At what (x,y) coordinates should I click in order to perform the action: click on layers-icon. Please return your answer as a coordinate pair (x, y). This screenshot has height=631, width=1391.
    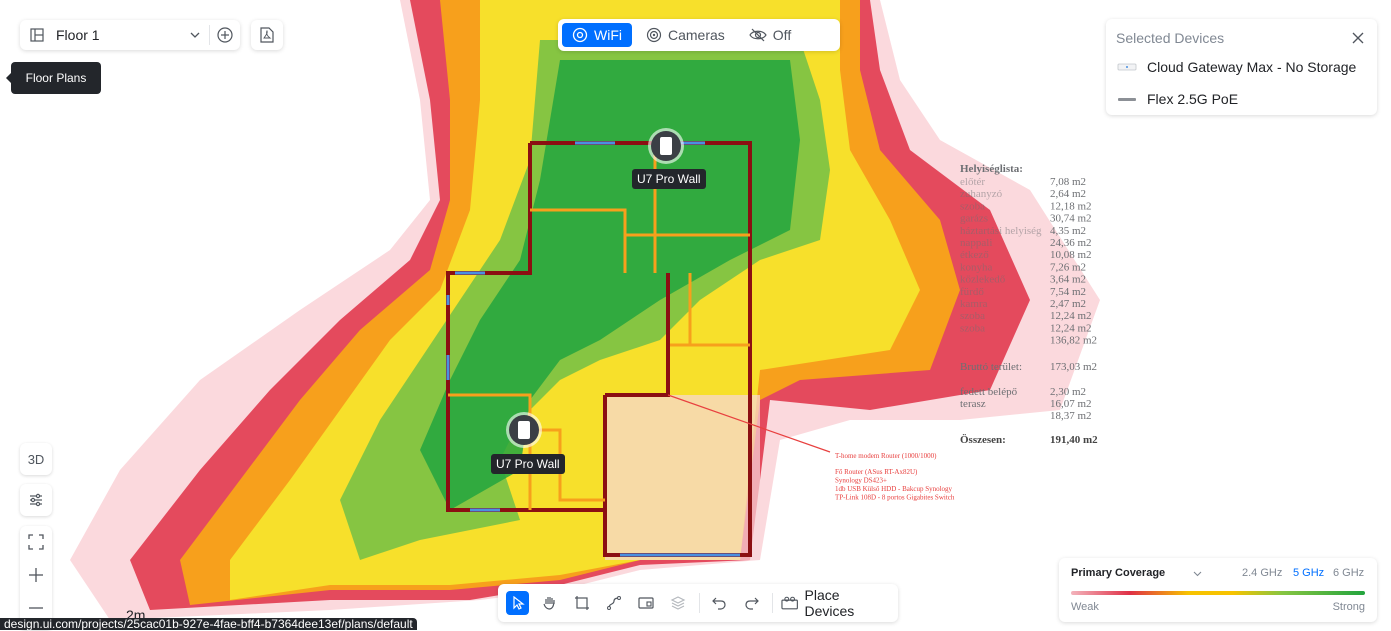
    Looking at the image, I should click on (678, 603).